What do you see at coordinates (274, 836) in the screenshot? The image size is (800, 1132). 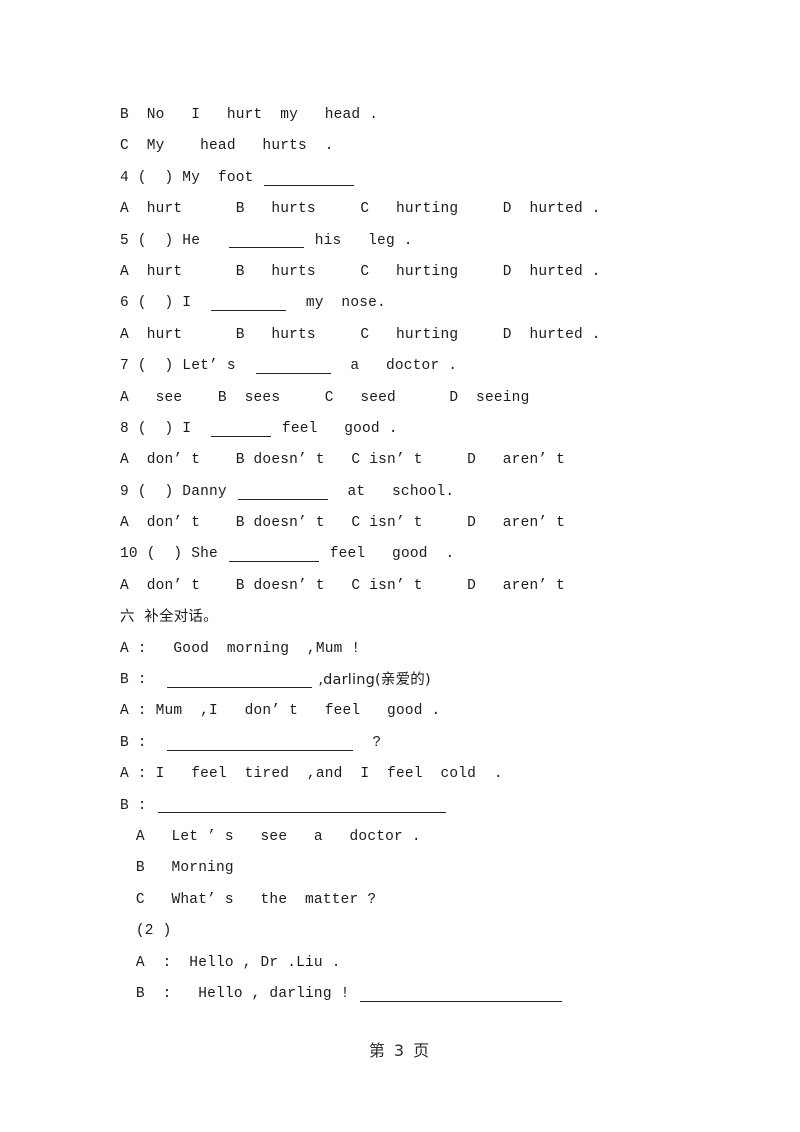 I see `line-text: A Let ’ s see a doctor .` at bounding box center [274, 836].